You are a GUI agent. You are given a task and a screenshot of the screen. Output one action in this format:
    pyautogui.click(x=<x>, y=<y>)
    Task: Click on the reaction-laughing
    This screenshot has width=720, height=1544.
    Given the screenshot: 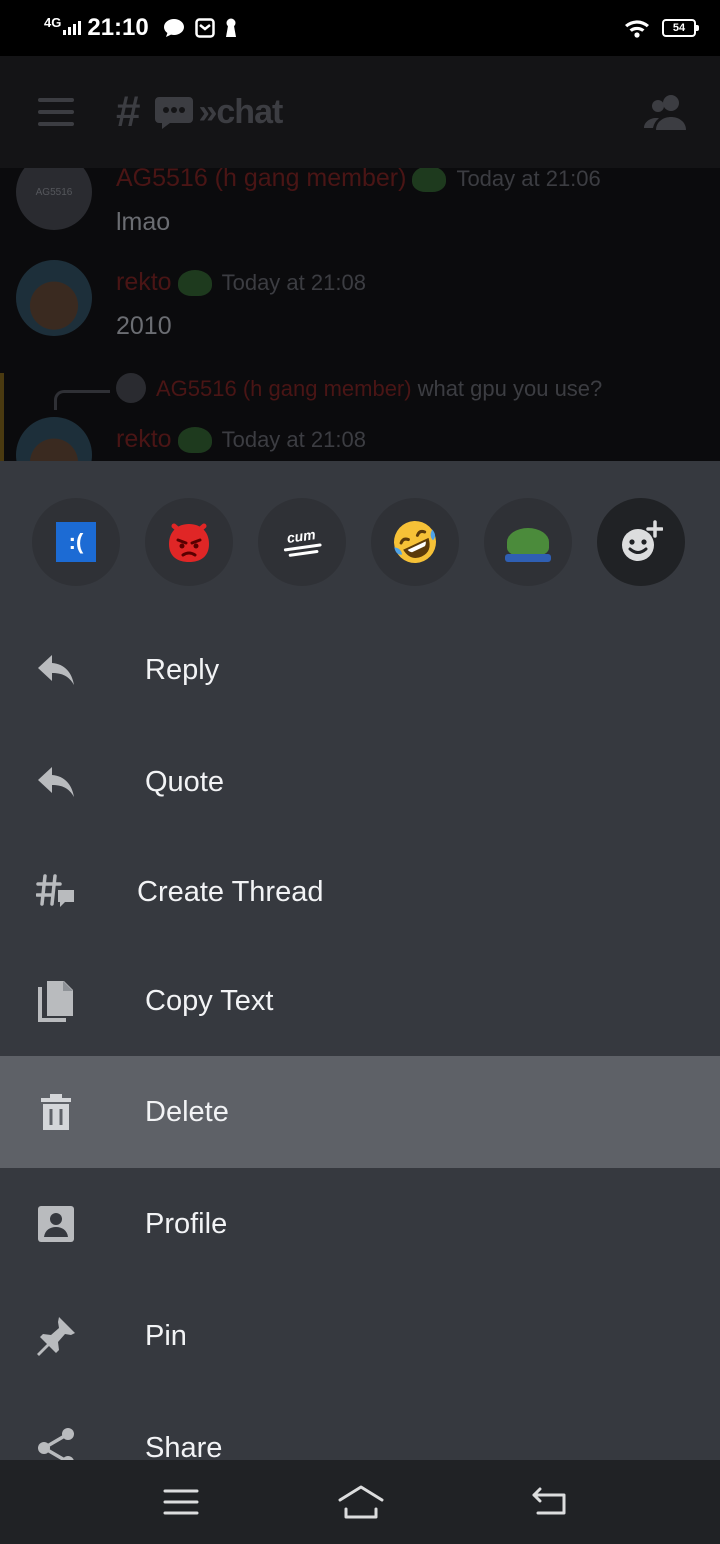 What is the action you would take?
    pyautogui.click(x=415, y=542)
    